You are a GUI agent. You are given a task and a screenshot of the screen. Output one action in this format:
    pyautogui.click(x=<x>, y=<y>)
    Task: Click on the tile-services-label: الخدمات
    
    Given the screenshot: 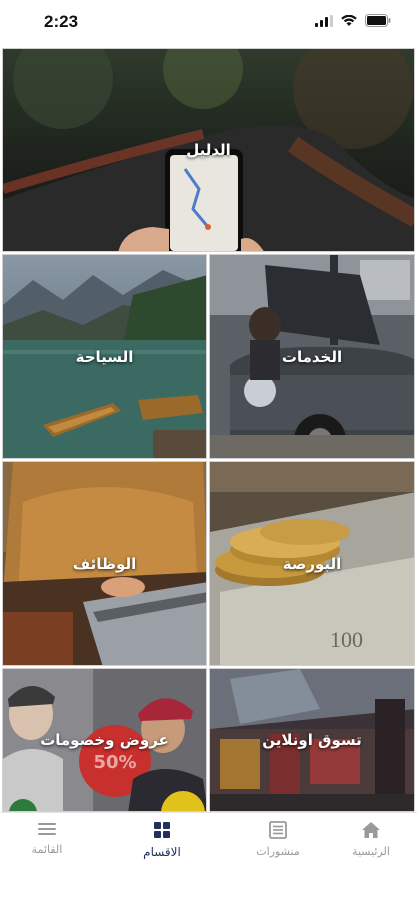 What is the action you would take?
    pyautogui.click(x=312, y=356)
    